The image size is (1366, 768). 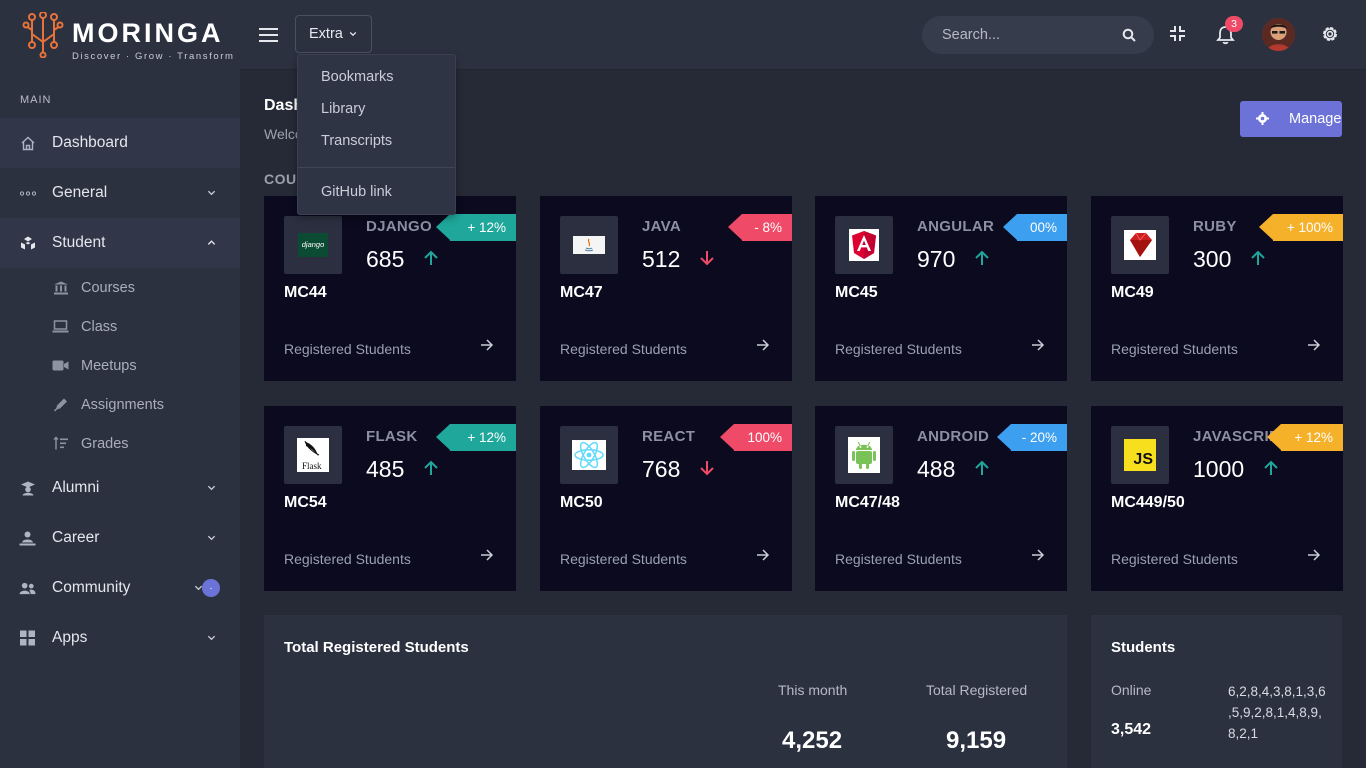 What do you see at coordinates (1177, 33) in the screenshot?
I see `compress-icon` at bounding box center [1177, 33].